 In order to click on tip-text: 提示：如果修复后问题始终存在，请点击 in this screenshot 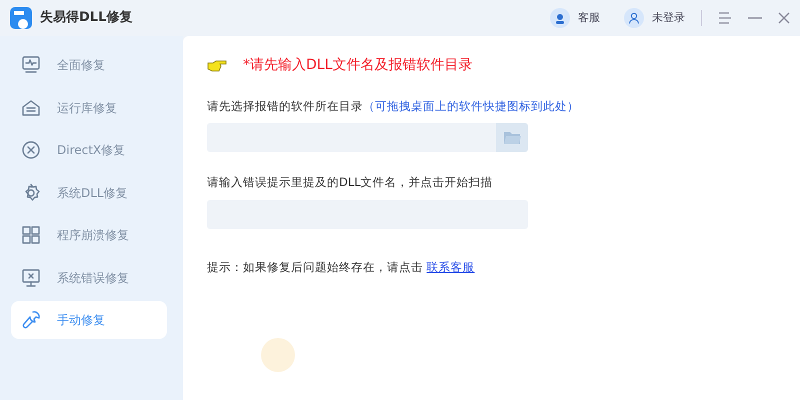, I will do `click(315, 267)`.